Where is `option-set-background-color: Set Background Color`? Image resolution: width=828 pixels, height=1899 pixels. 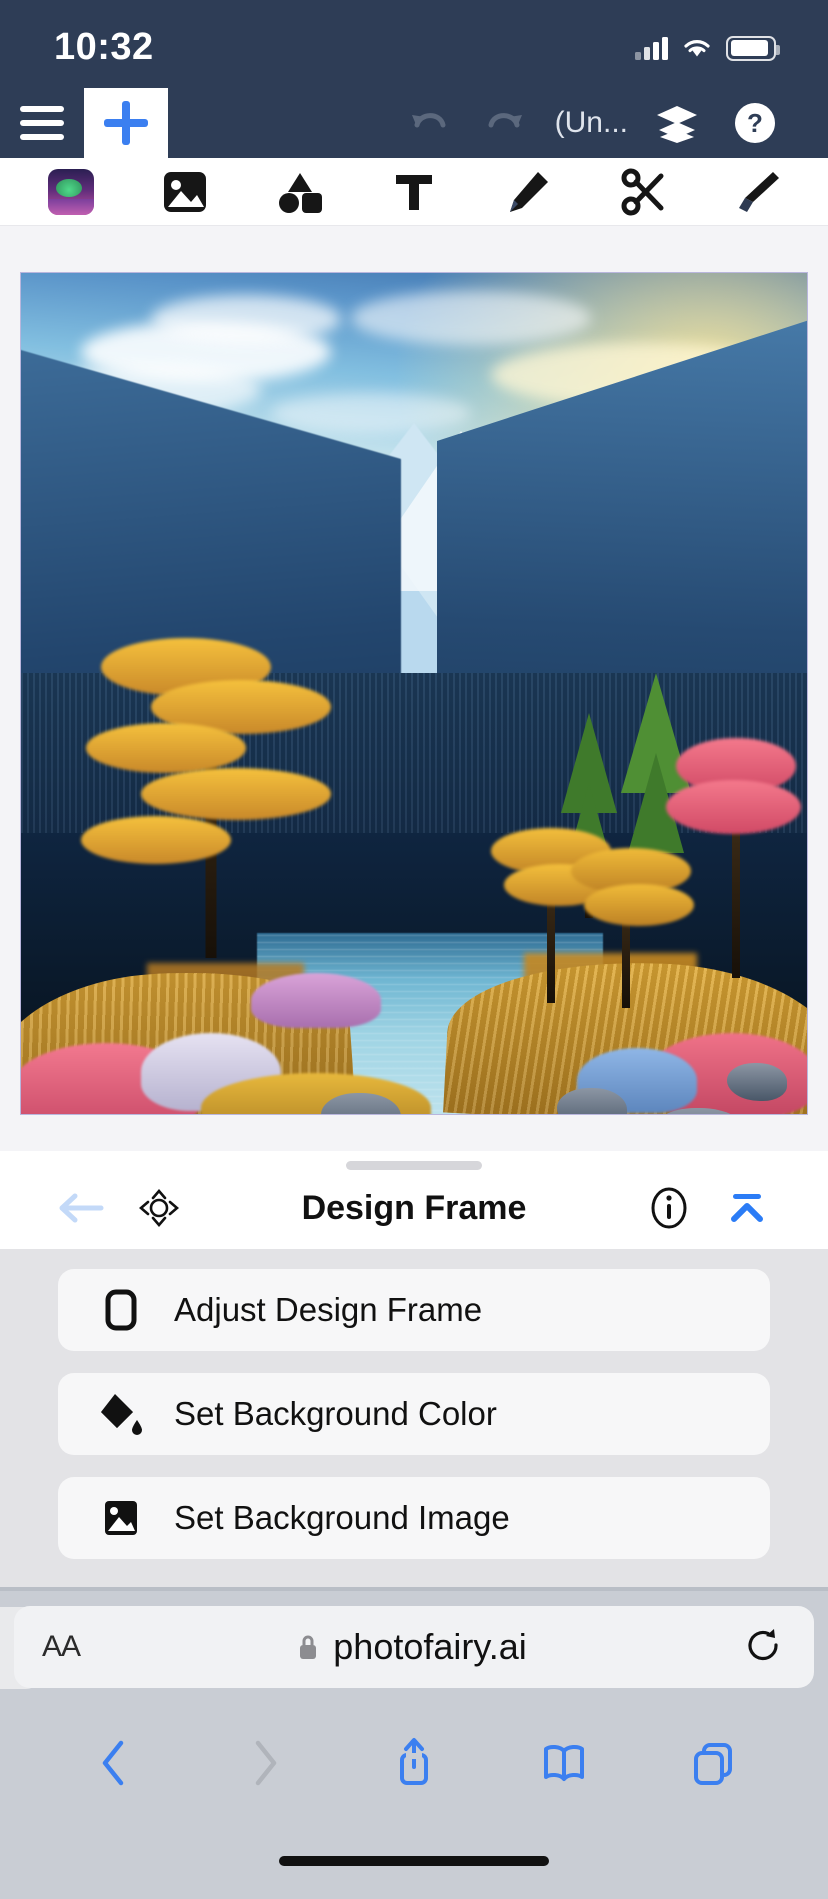 option-set-background-color: Set Background Color is located at coordinates (414, 1414).